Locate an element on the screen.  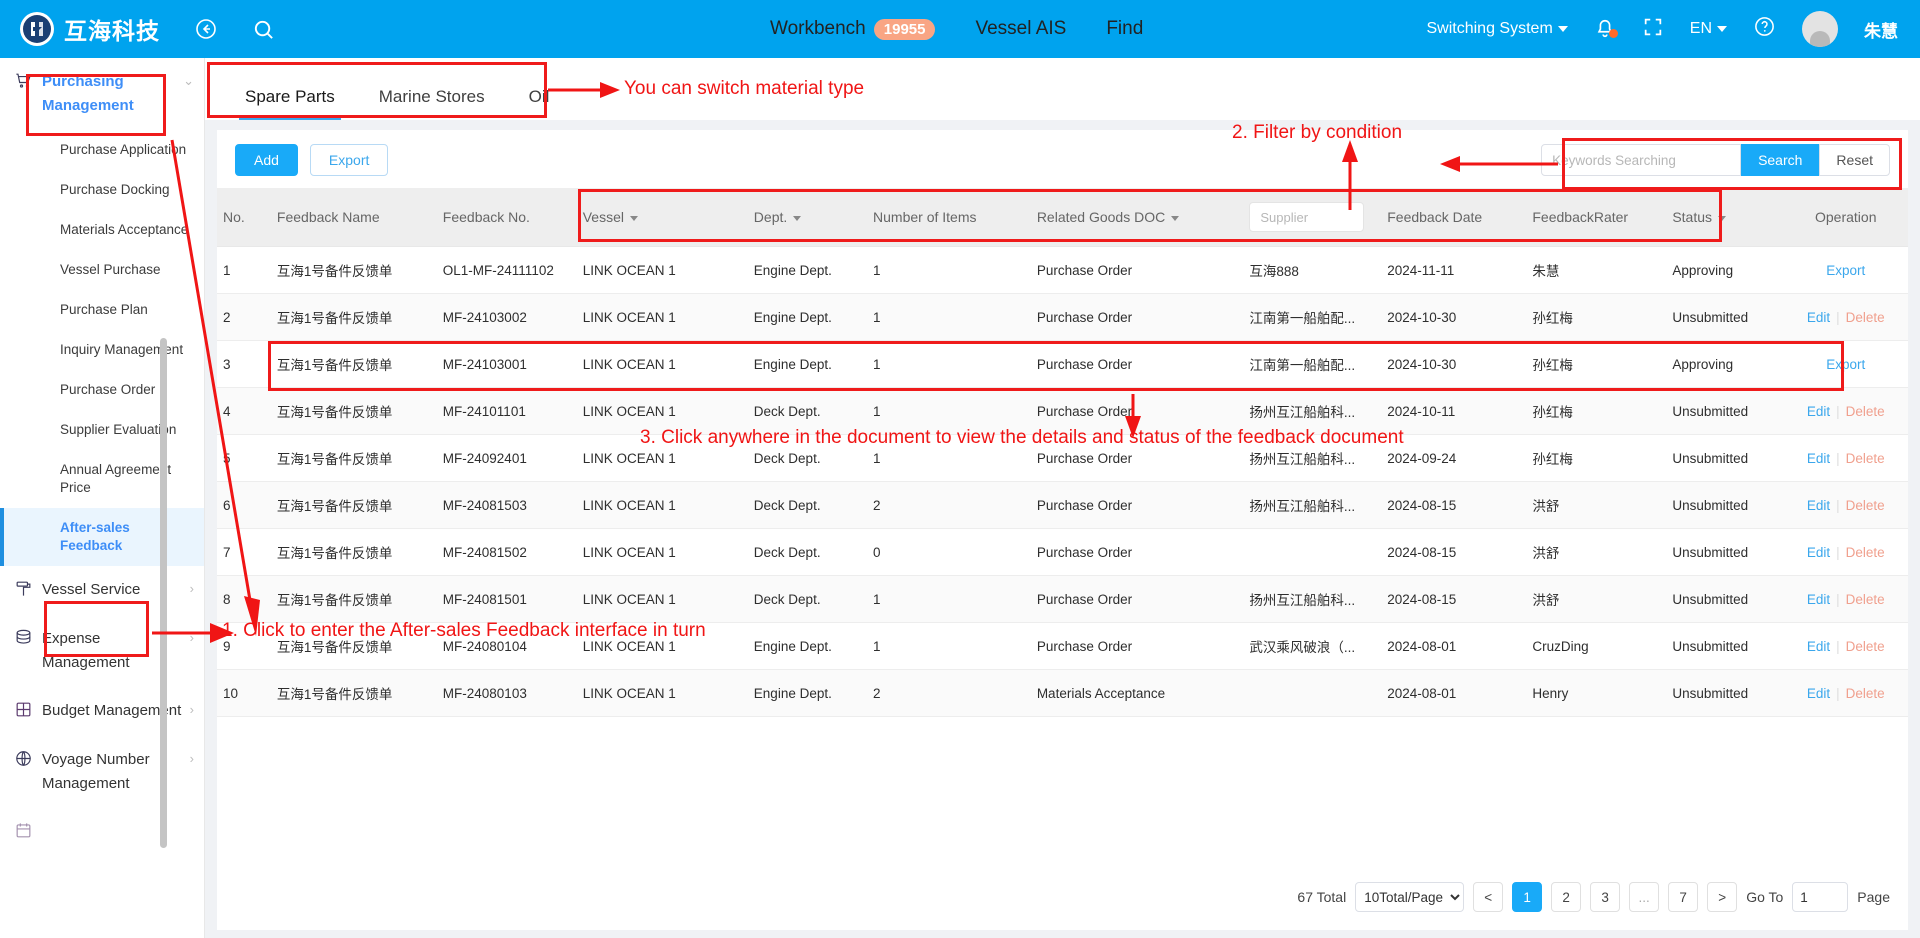
cell-doc: Purchase Order is located at coordinates (1137, 505).